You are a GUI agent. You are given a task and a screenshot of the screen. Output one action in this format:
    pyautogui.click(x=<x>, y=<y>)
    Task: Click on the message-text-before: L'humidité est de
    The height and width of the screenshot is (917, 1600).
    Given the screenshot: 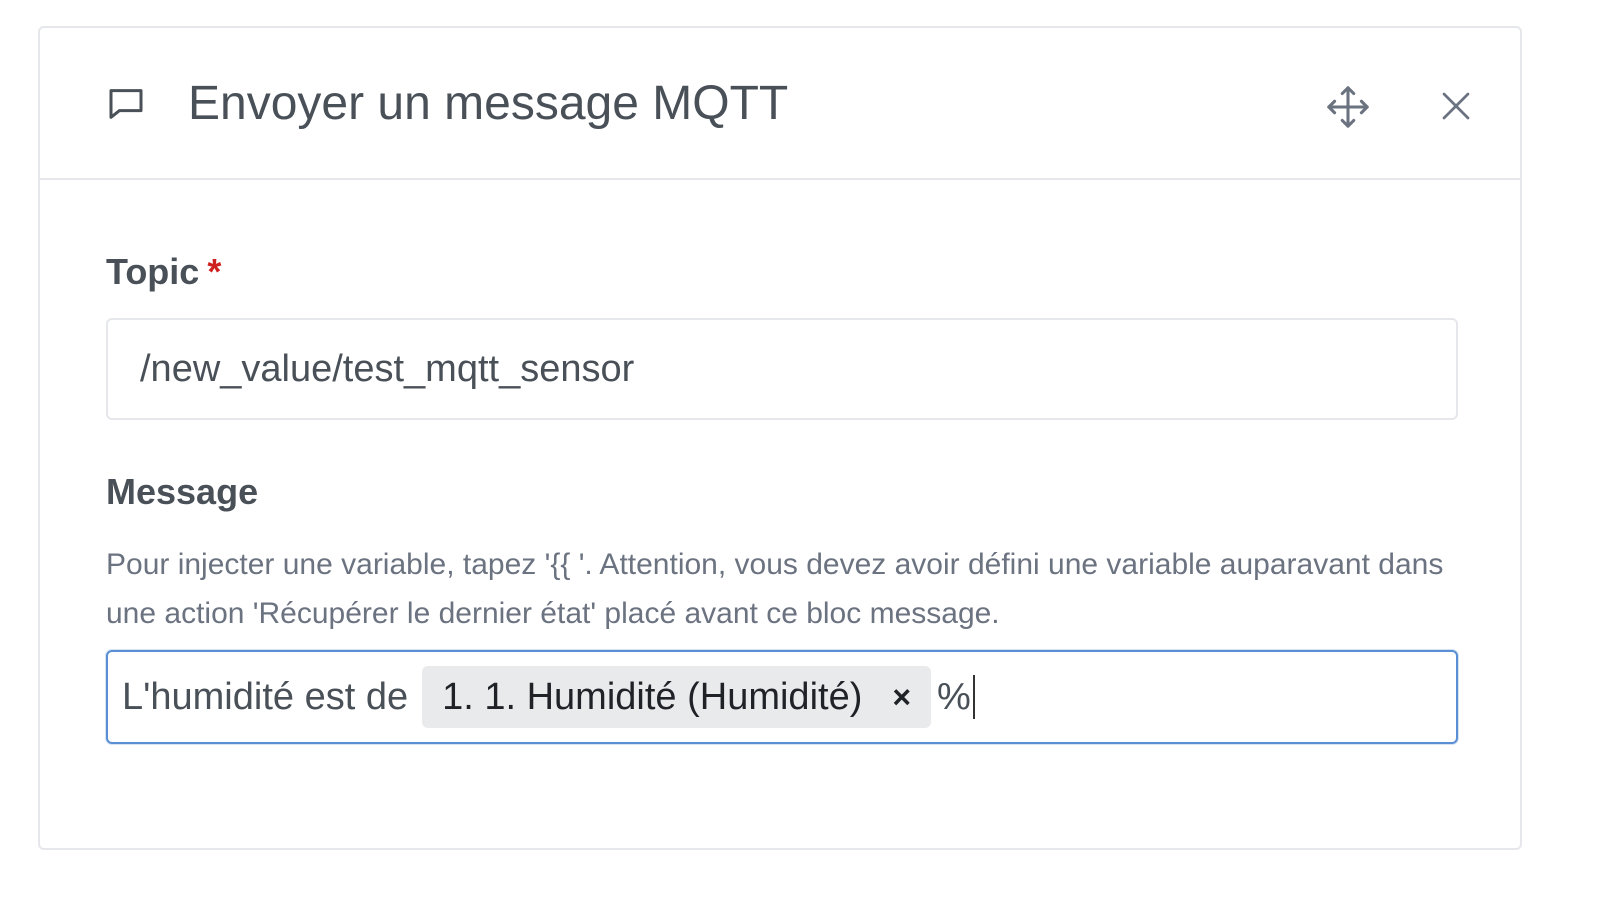 What is the action you would take?
    pyautogui.click(x=265, y=696)
    